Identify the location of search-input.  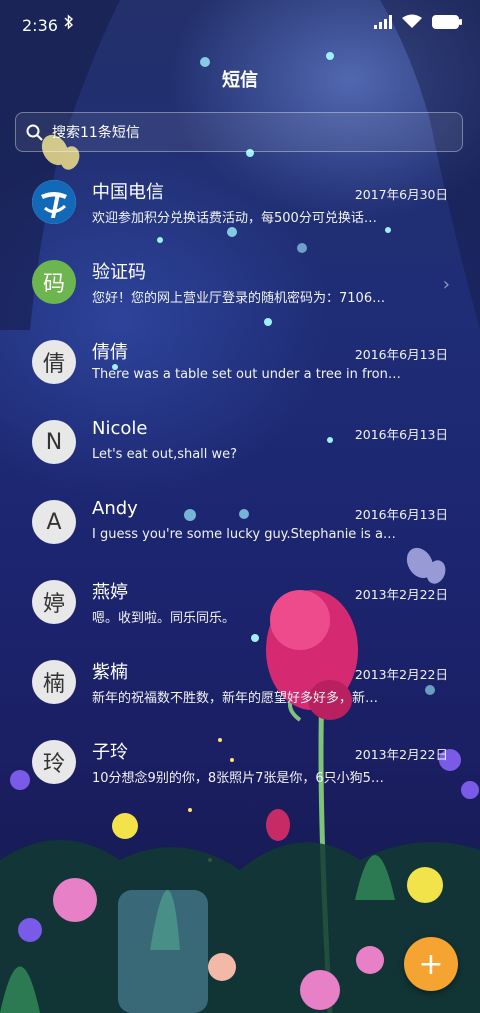
(252, 133).